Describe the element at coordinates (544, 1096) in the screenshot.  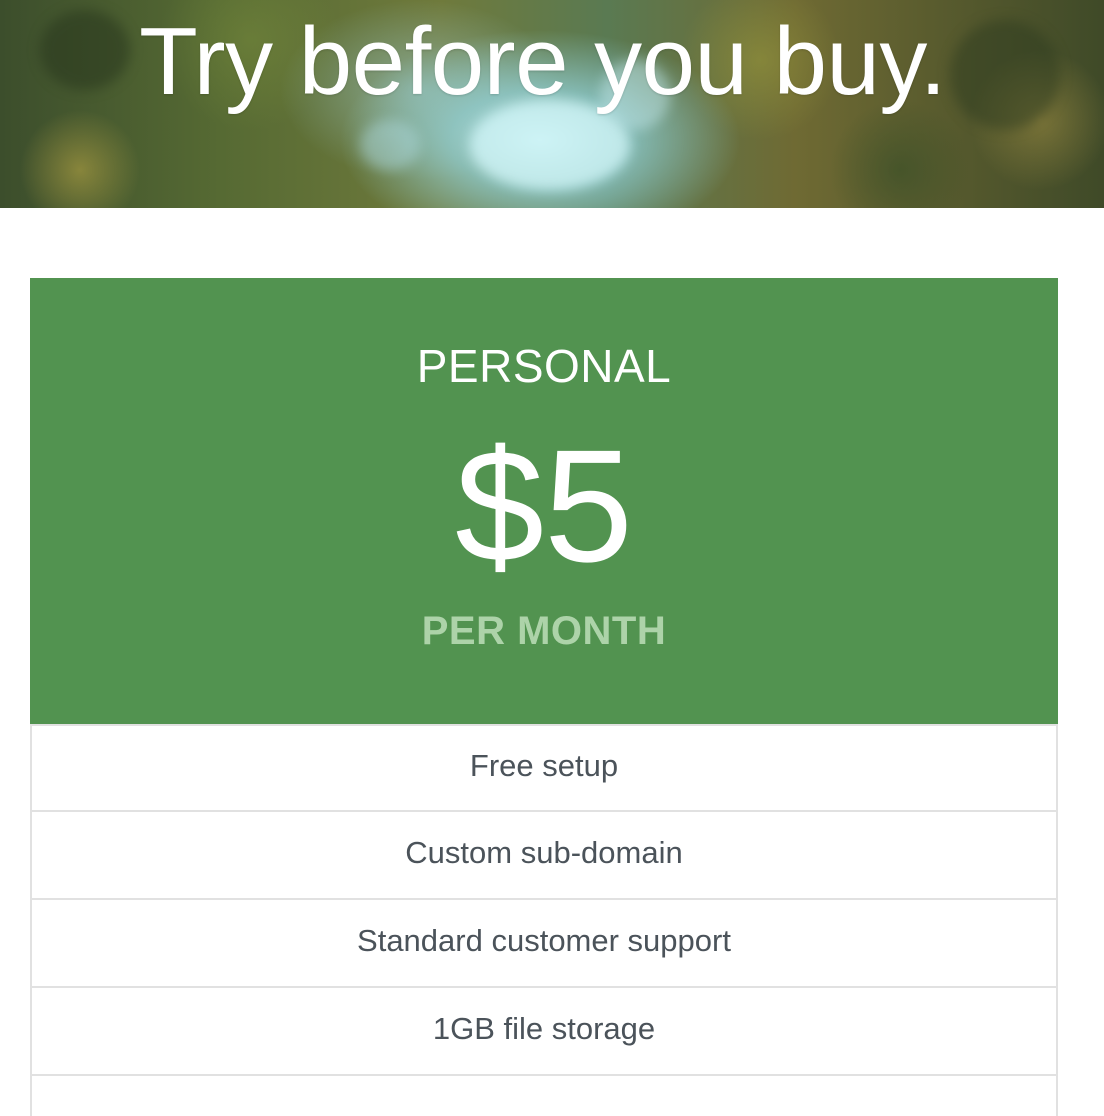
I see `feature-item` at that location.